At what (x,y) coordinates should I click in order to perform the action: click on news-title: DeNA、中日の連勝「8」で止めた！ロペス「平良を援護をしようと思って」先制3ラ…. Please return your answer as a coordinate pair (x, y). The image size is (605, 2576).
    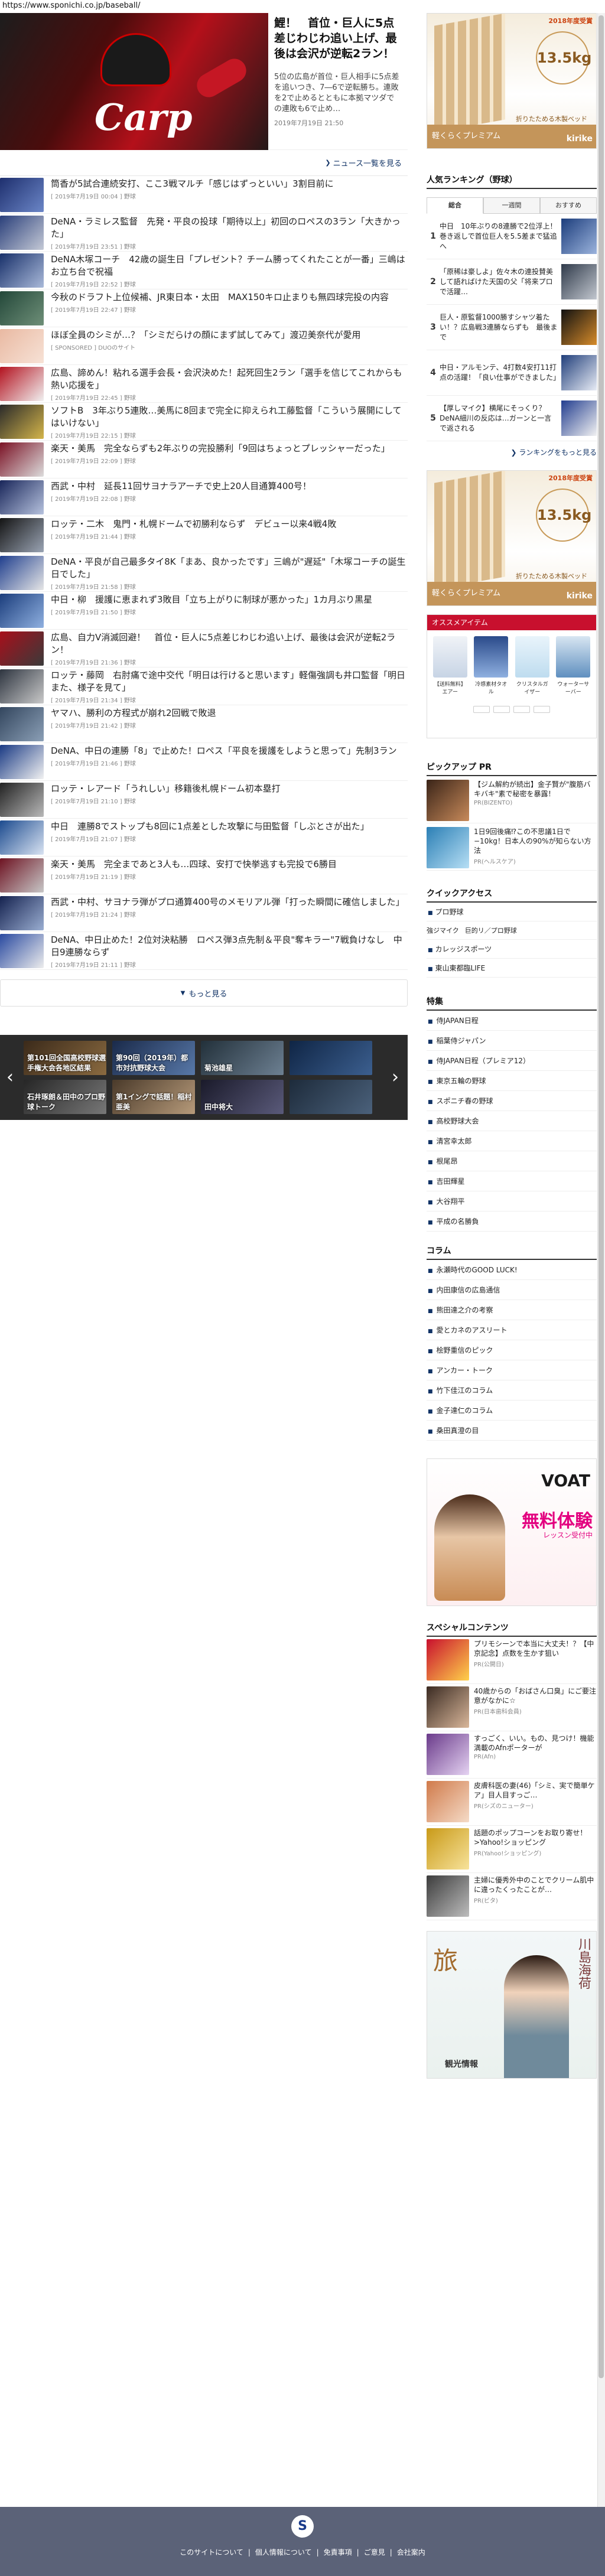
    Looking at the image, I should click on (229, 751).